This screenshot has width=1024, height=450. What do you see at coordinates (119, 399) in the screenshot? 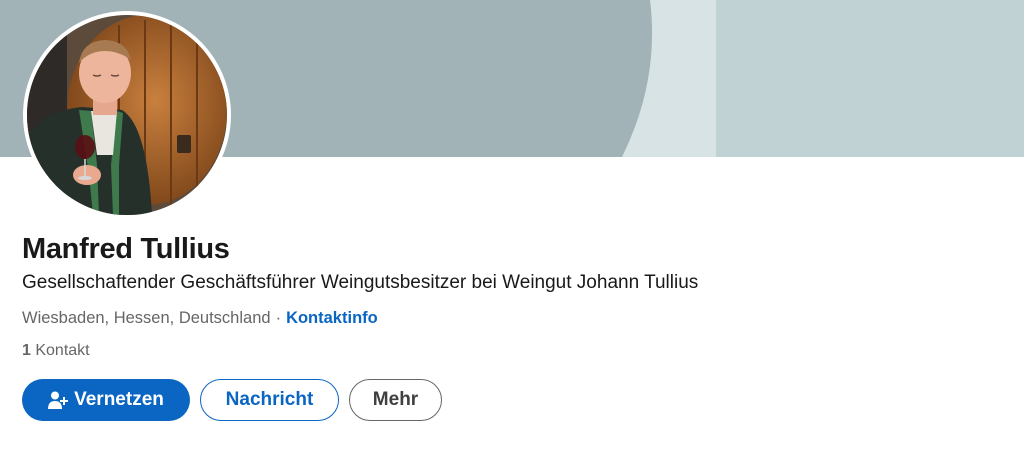
I see `connect-label: Vernetzen` at bounding box center [119, 399].